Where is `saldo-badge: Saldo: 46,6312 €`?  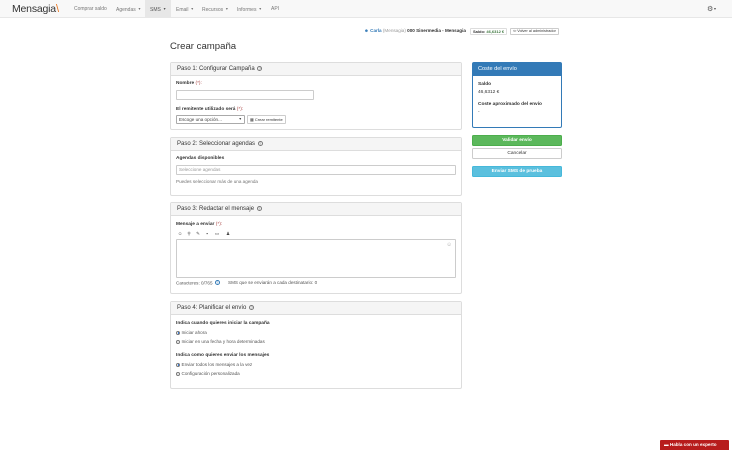
saldo-badge: Saldo: 46,6312 € is located at coordinates (489, 31).